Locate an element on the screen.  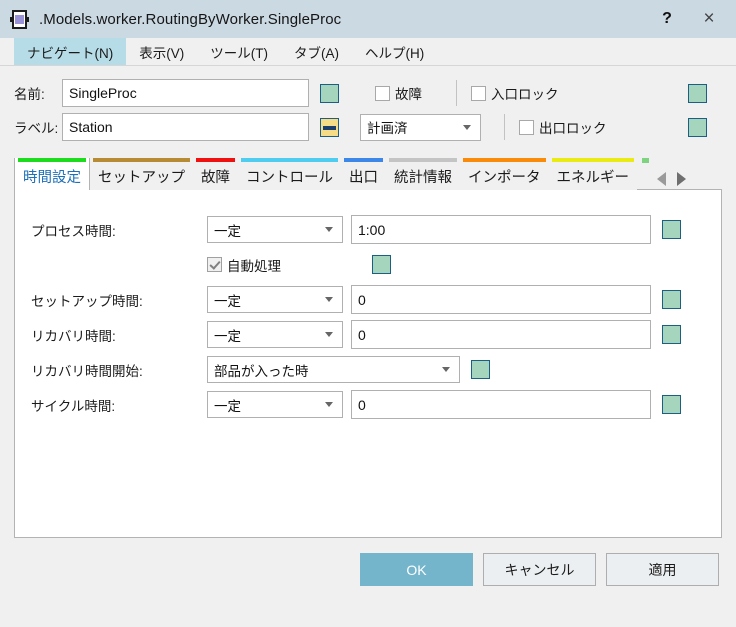
setup-time-distribution-value: 一定 is located at coordinates (227, 301).